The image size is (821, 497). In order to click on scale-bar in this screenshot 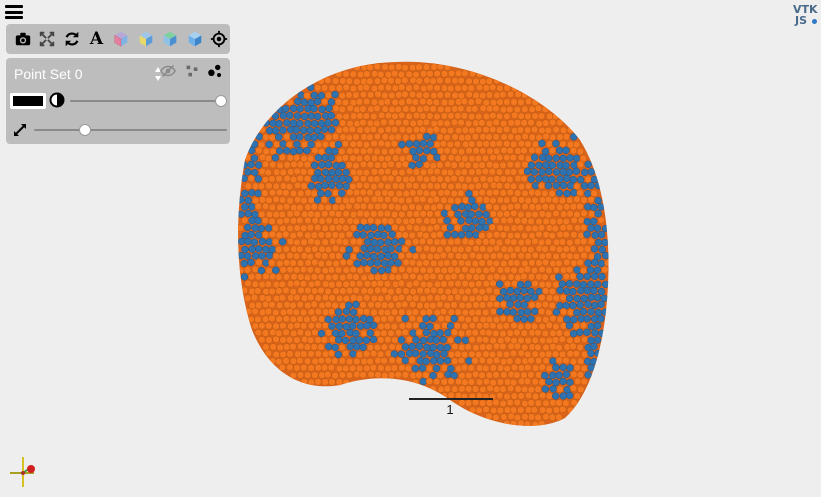, I will do `click(451, 399)`.